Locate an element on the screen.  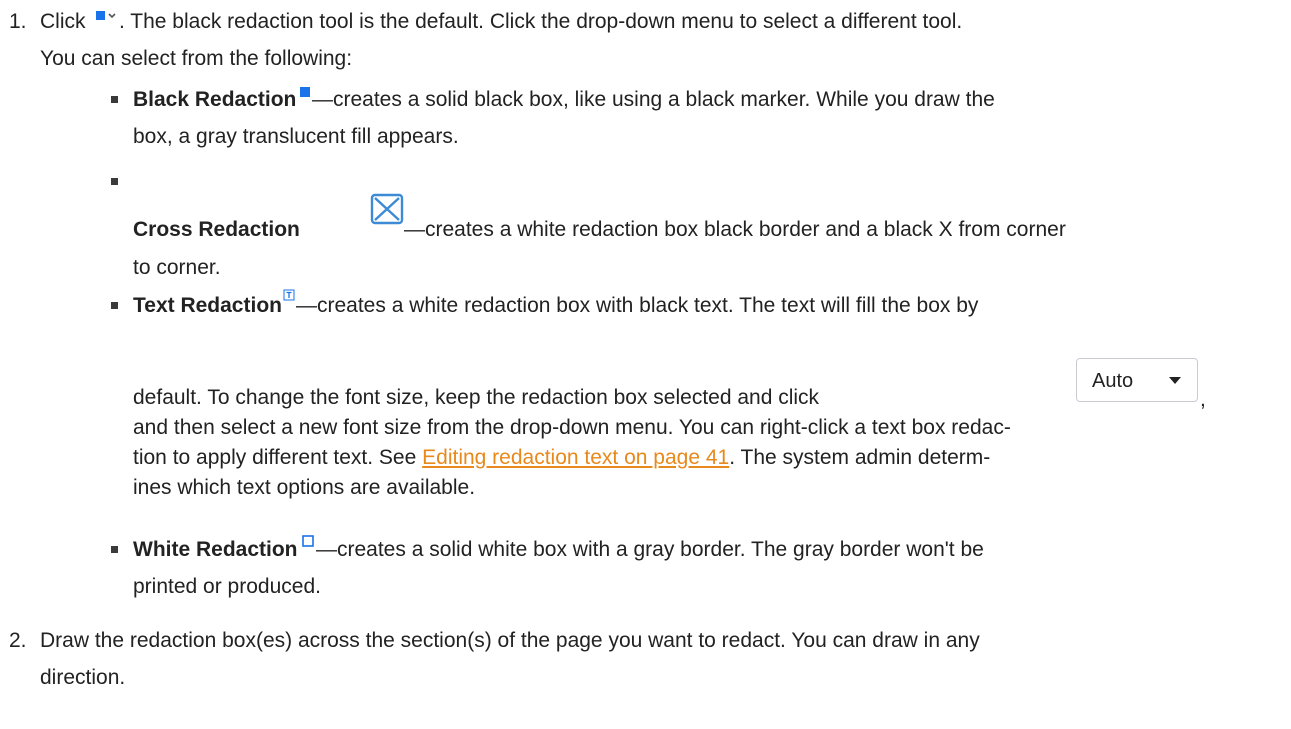
font-size-select: Auto is located at coordinates (1137, 380).